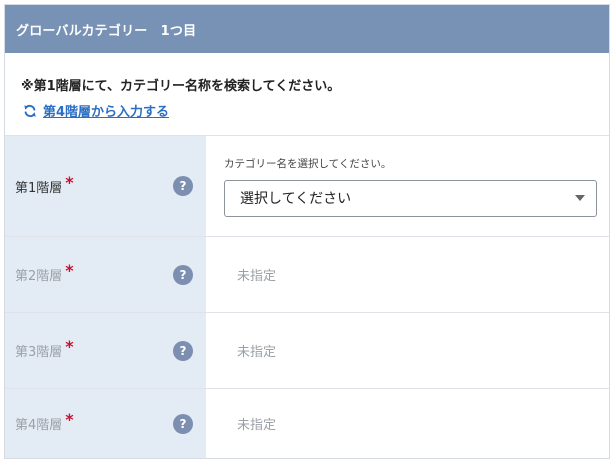 Image resolution: width=614 pixels, height=463 pixels. What do you see at coordinates (105, 350) in the screenshot?
I see `level-3-label-cell: 第3階層 * ?` at bounding box center [105, 350].